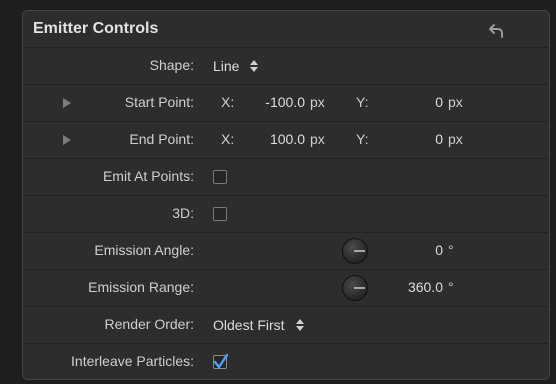 Image resolution: width=556 pixels, height=384 pixels. Describe the element at coordinates (96, 28) in the screenshot. I see `panel-title: Emitter Controls` at that location.